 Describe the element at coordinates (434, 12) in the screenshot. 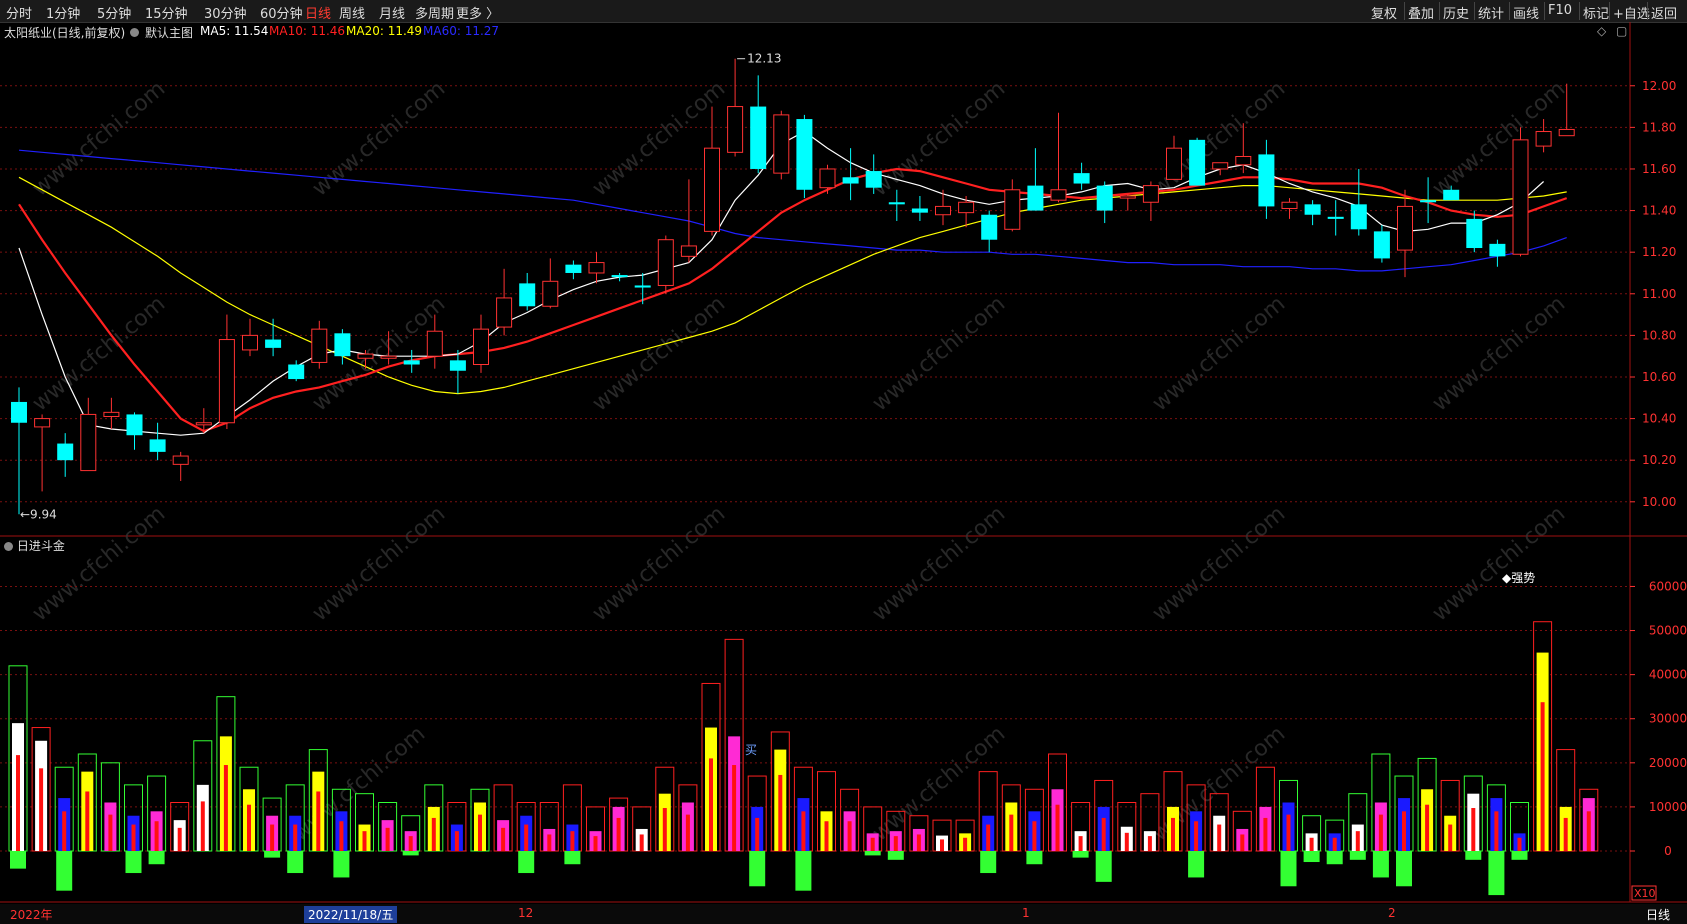

I see `period-tab-9: 多周期` at that location.